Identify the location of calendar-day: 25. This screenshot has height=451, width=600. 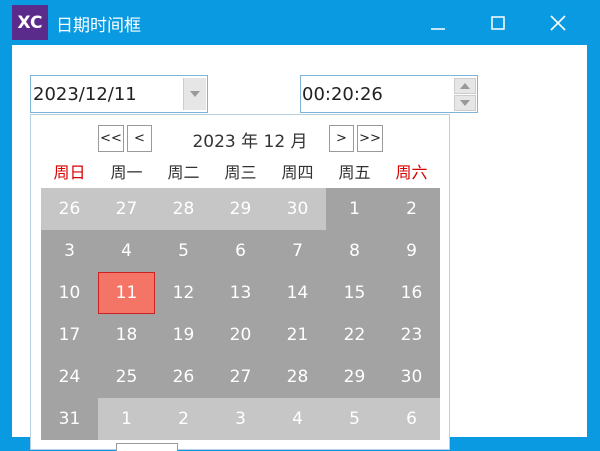
(126, 377).